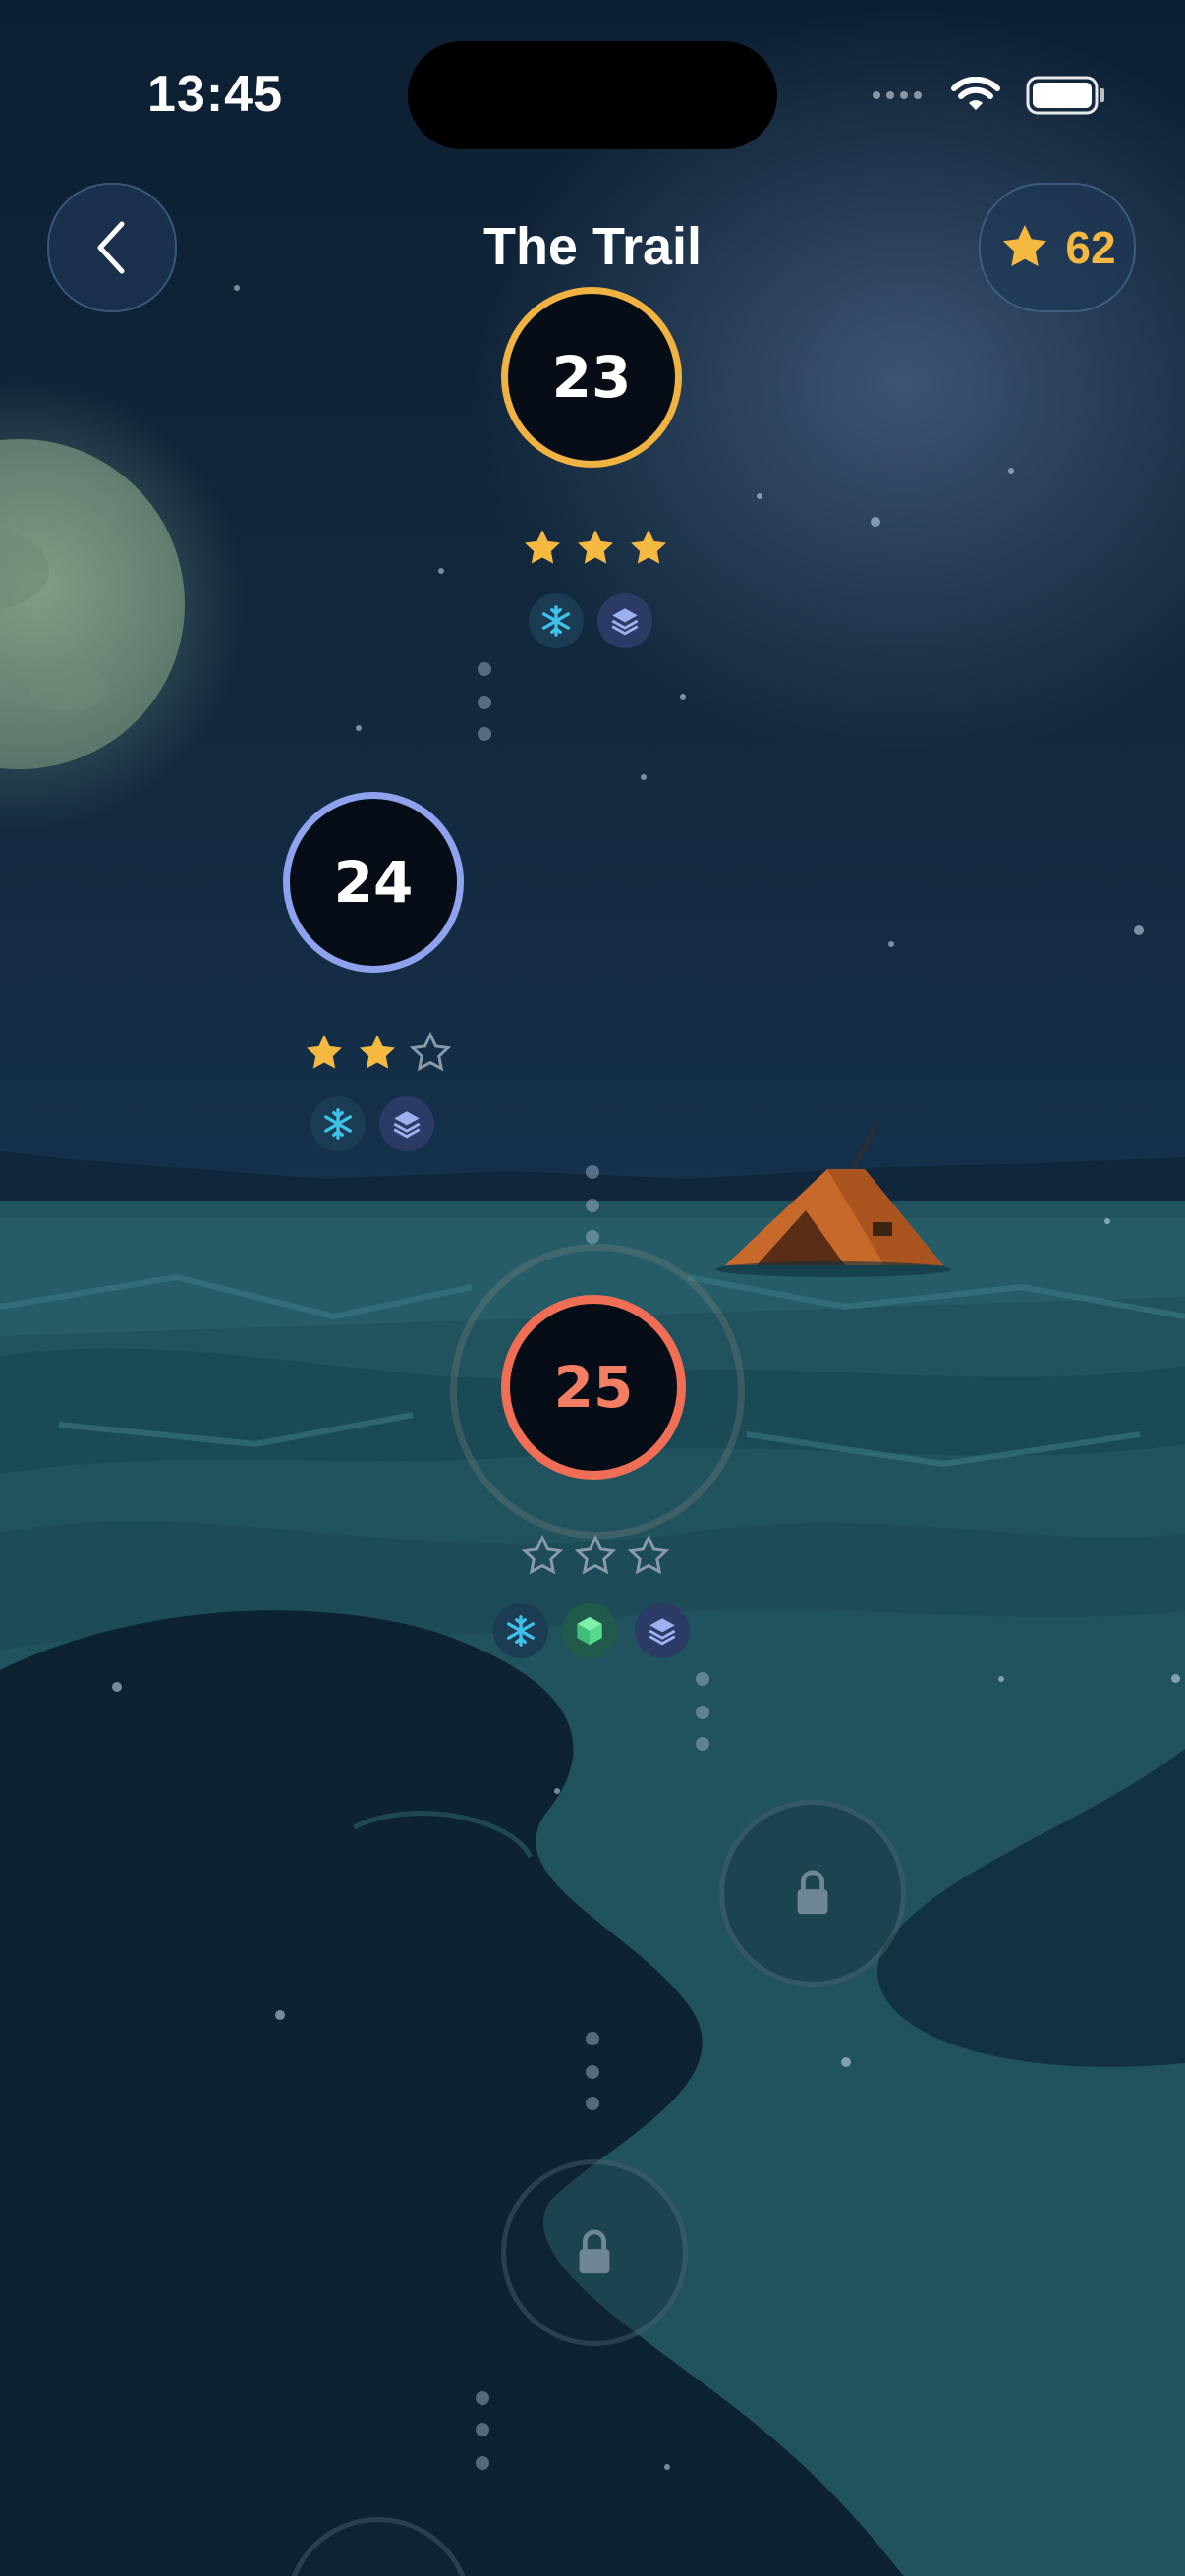 The width and height of the screenshot is (1185, 2576). I want to click on level-number: 24, so click(374, 882).